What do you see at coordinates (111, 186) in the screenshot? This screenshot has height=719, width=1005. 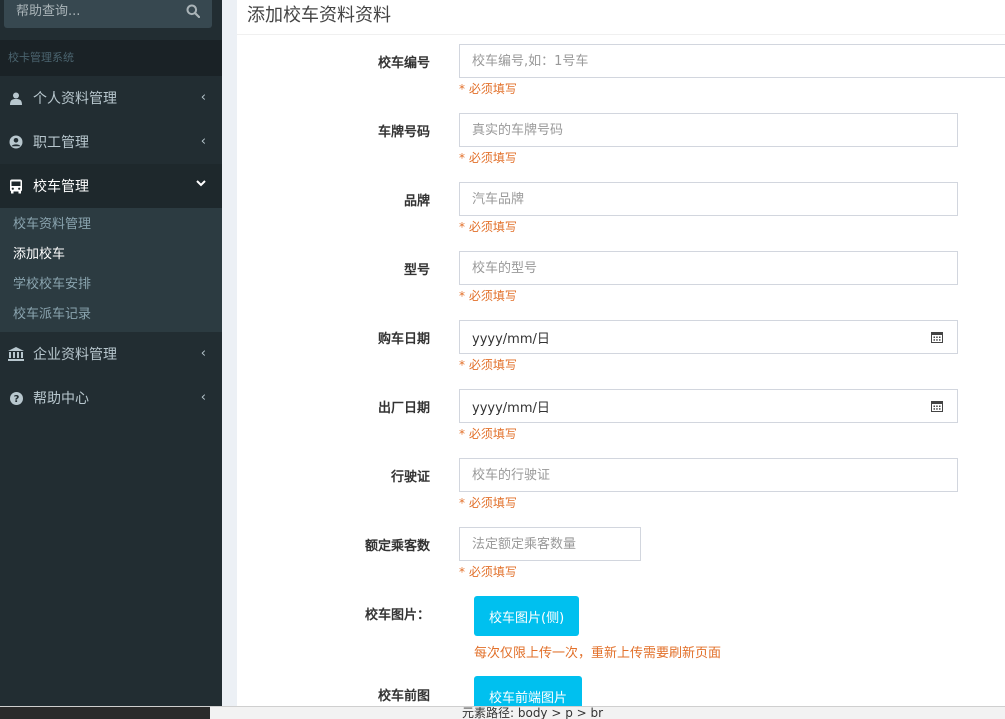 I see `menu-item-bus: 校车管理` at bounding box center [111, 186].